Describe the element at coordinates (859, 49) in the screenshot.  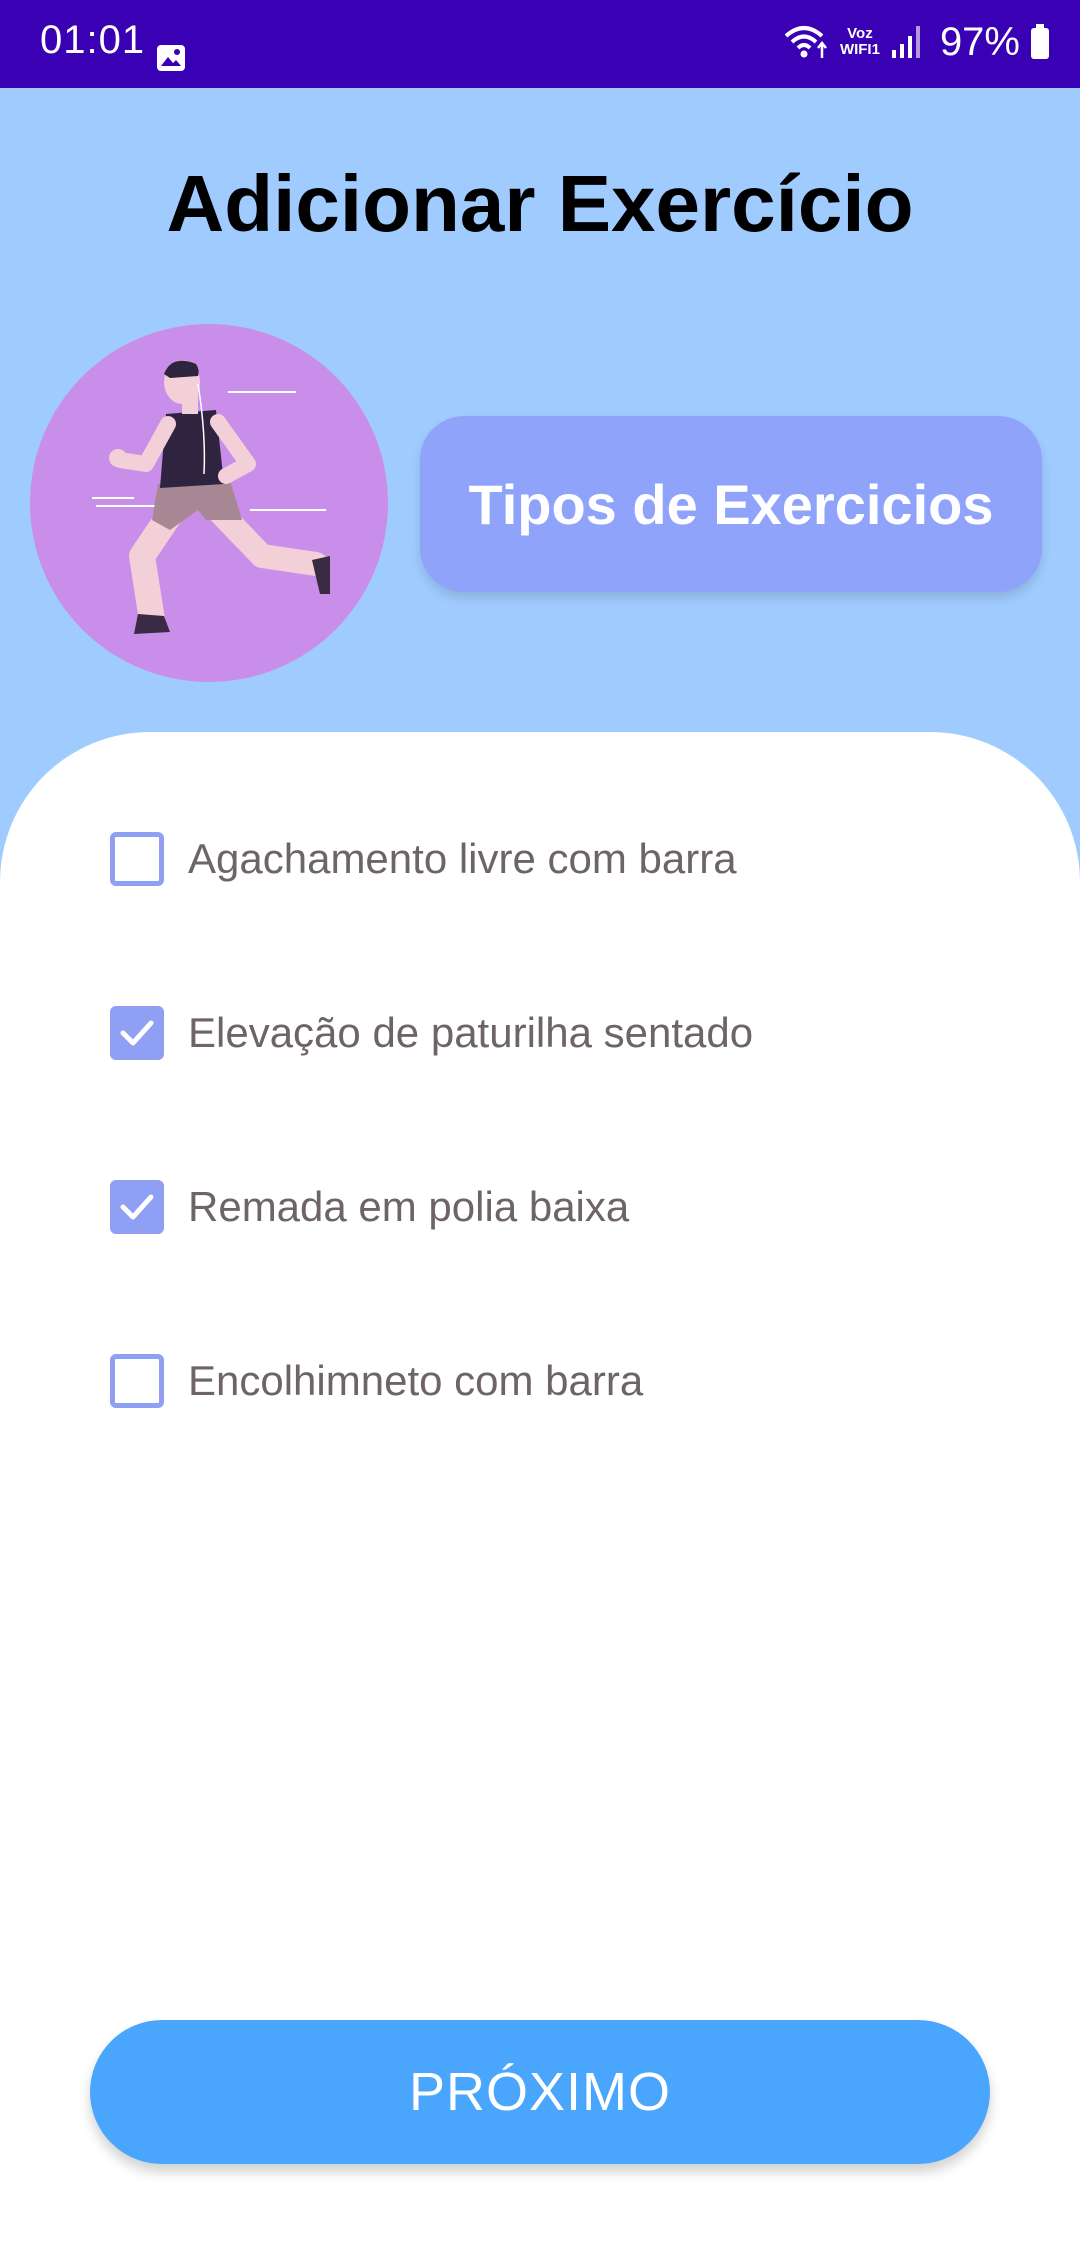
I see `wifi1-label: WIFI1` at that location.